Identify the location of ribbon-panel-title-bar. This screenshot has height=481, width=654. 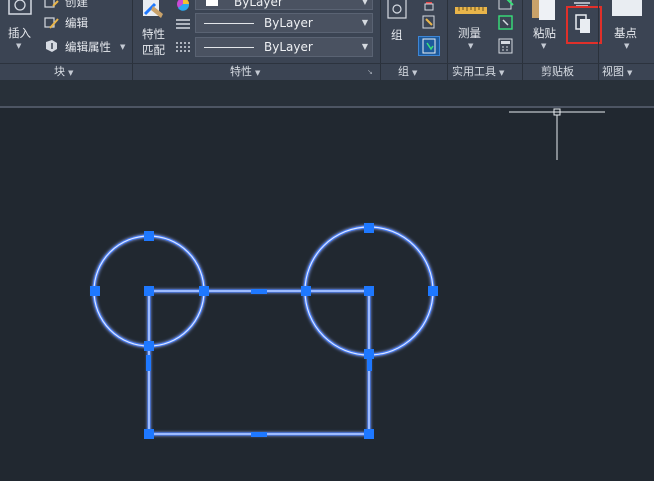
(327, 71).